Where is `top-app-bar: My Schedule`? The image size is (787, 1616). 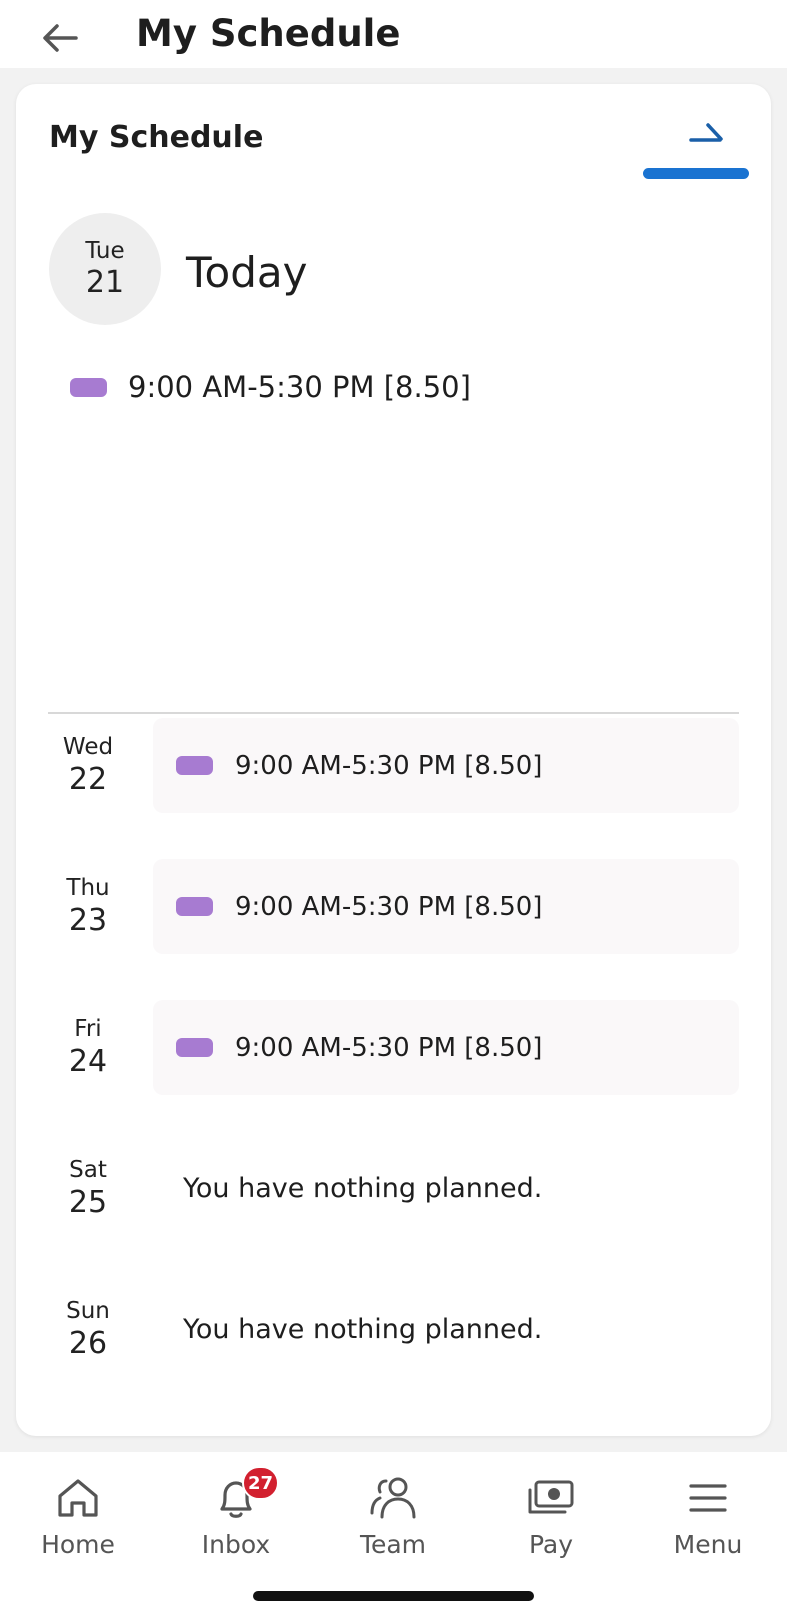 top-app-bar: My Schedule is located at coordinates (393, 34).